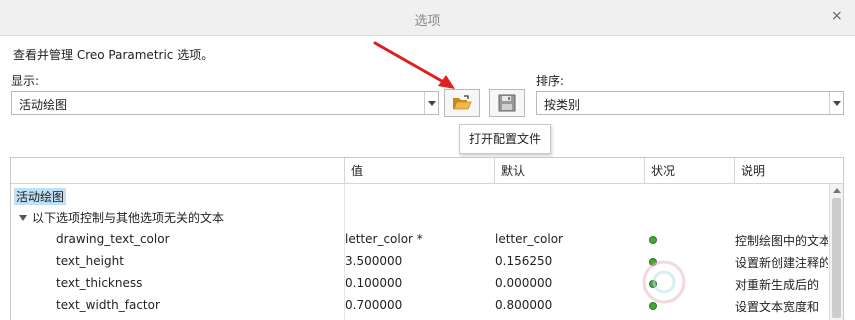 This screenshot has width=855, height=320. I want to click on open-config-button, so click(462, 103).